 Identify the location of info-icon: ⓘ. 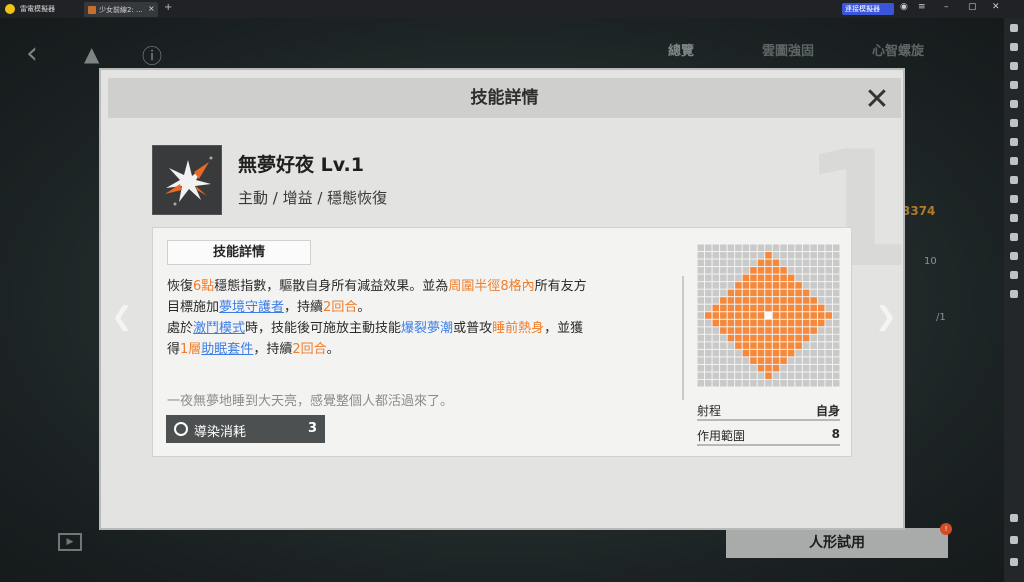
(152, 54).